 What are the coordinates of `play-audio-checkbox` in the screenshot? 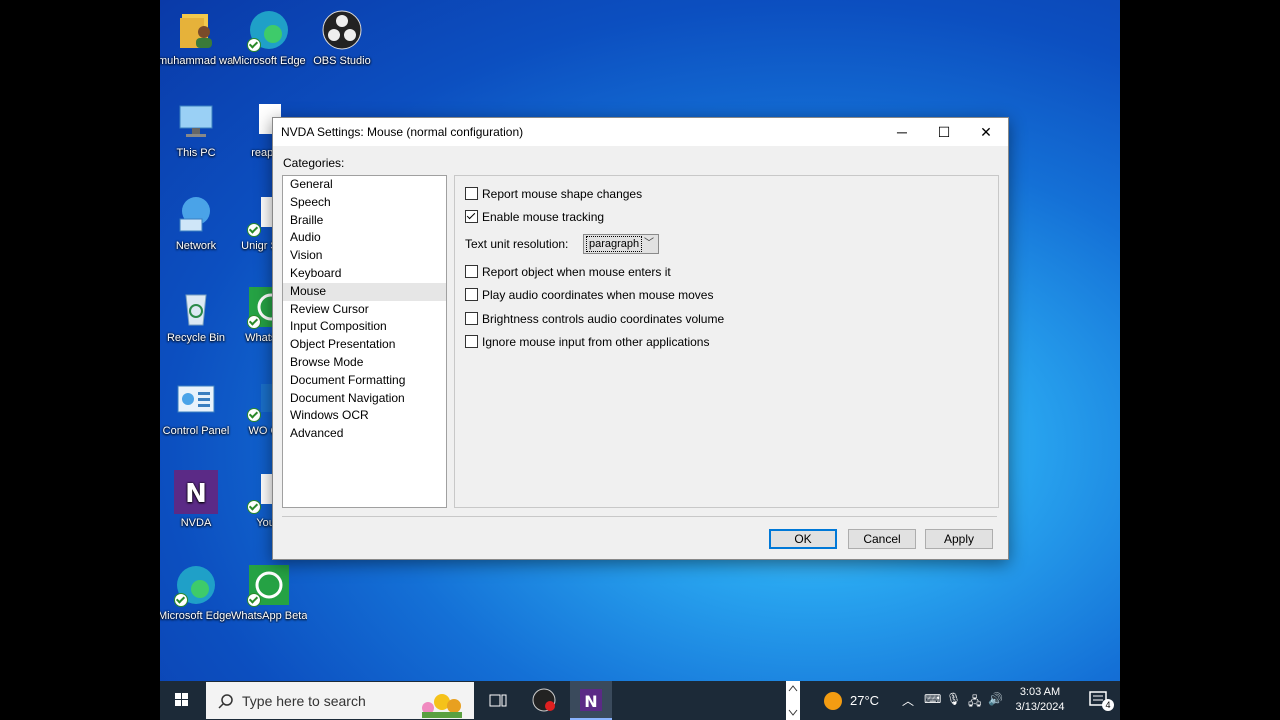 It's located at (471, 294).